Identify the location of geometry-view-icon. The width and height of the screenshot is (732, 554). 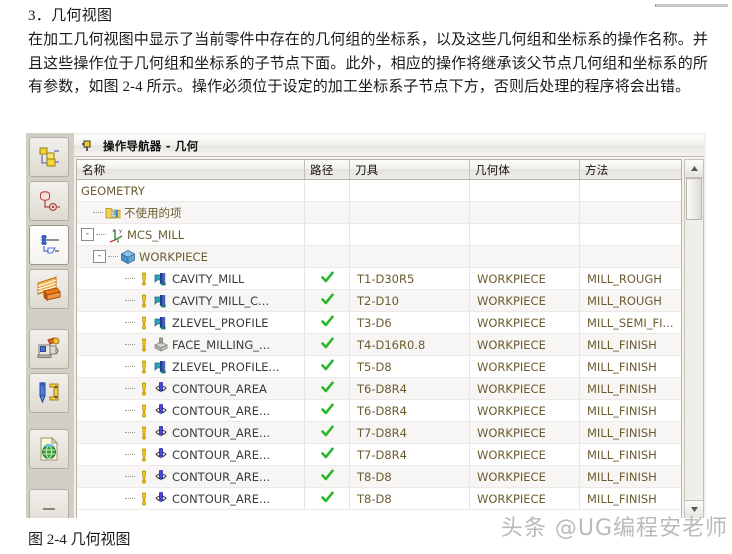
(49, 245).